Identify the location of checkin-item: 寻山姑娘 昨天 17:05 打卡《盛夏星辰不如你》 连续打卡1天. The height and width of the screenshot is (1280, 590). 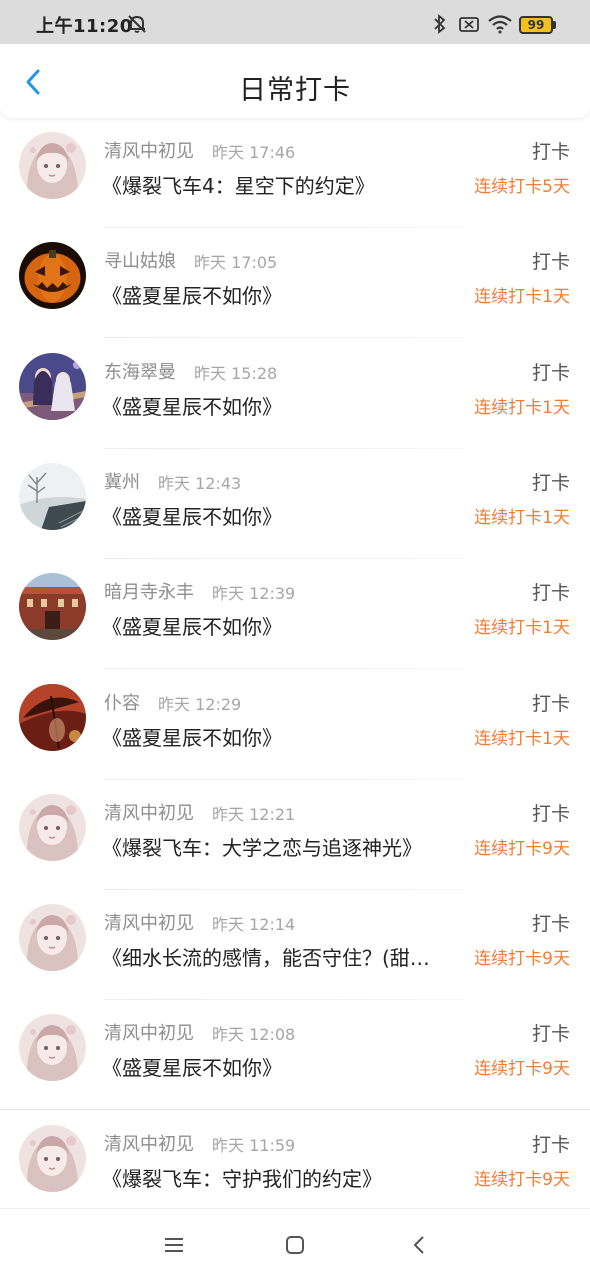
(295, 283).